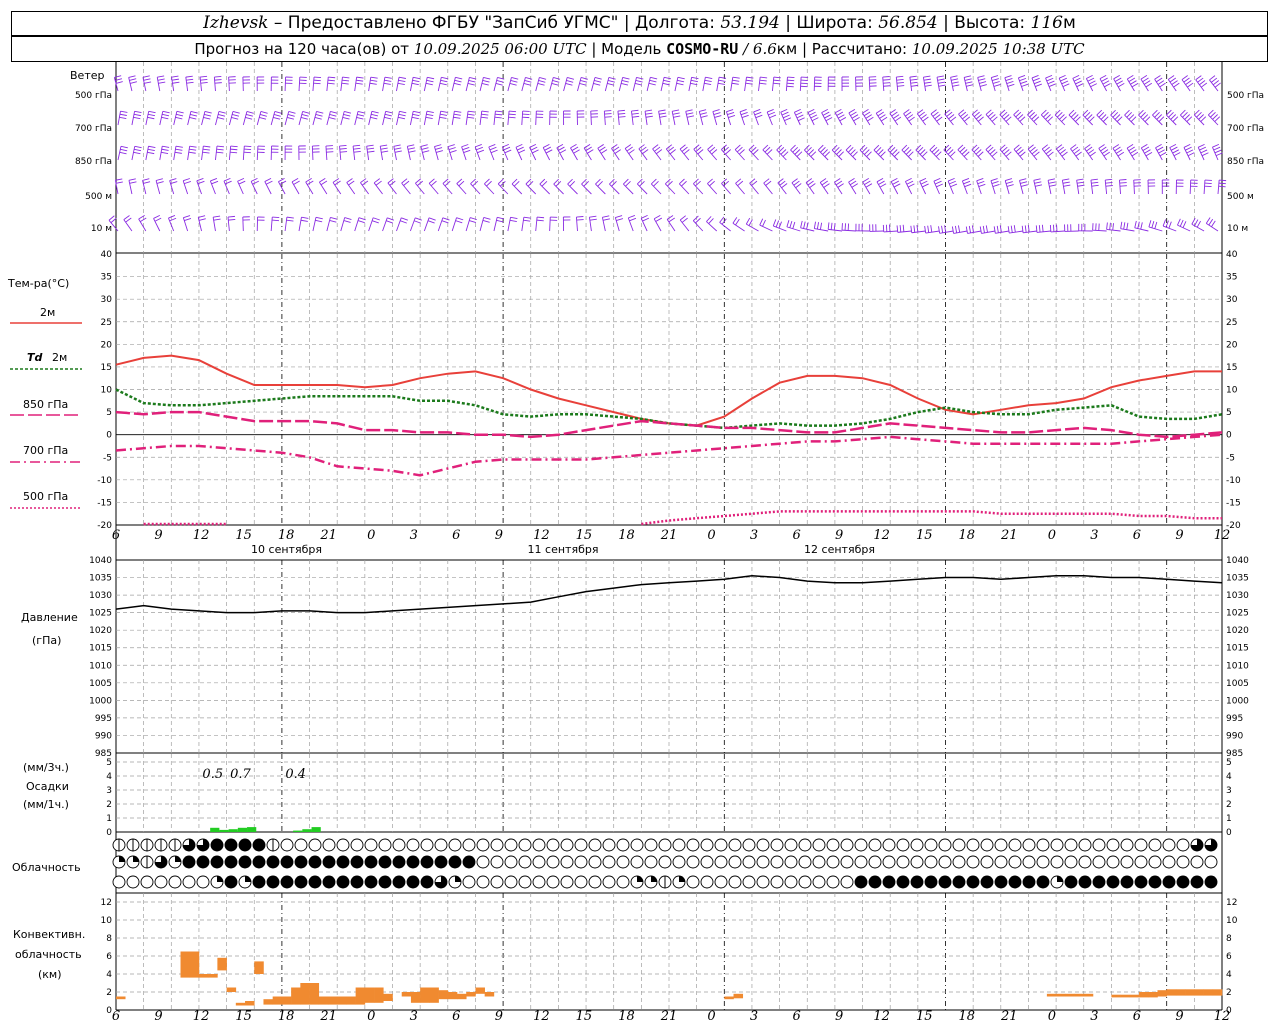 This screenshot has width=1280, height=1024. I want to click on time-tick-label: 12, so click(1222, 535).